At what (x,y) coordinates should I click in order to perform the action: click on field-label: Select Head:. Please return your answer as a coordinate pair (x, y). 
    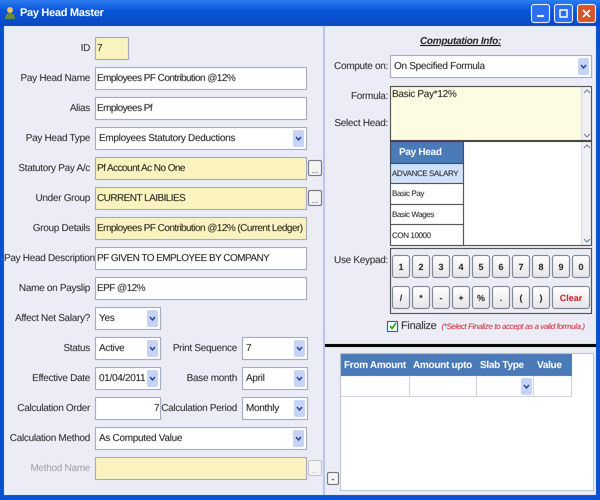
    Looking at the image, I should click on (361, 123).